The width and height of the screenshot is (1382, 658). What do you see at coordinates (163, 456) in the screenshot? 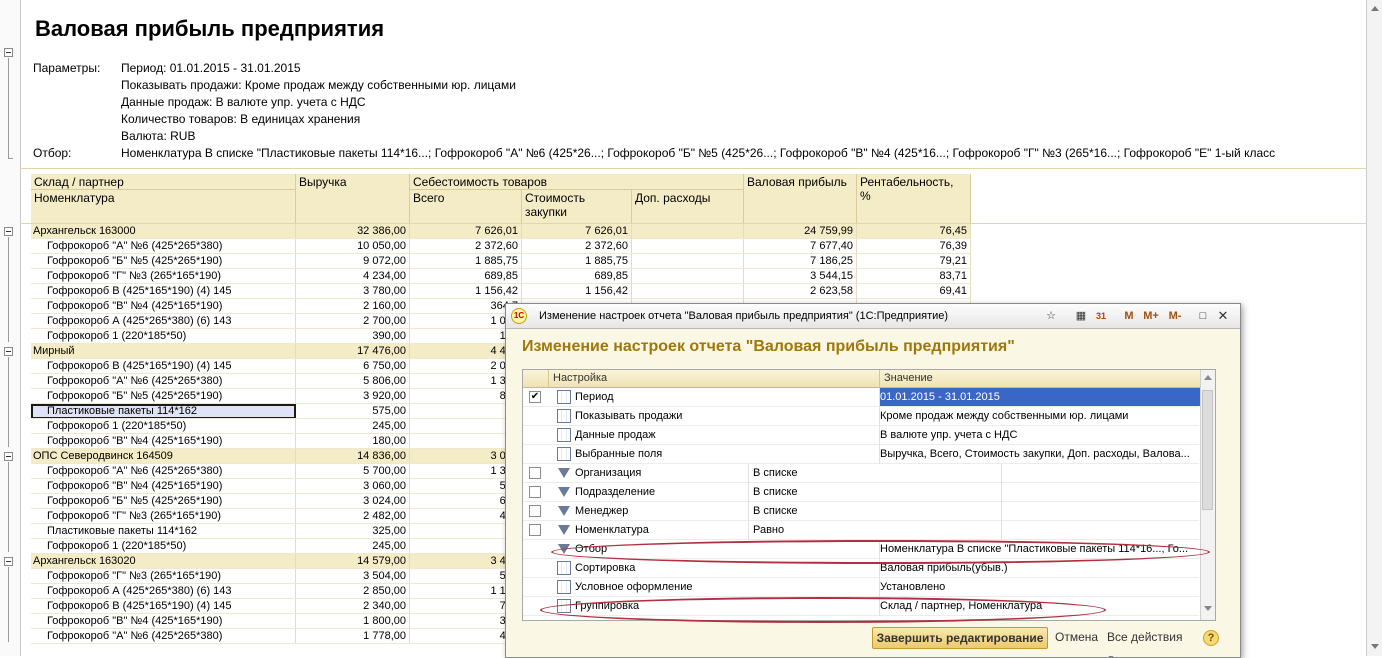
I see `group-name-cell: ОПС Северодвинск 164509` at bounding box center [163, 456].